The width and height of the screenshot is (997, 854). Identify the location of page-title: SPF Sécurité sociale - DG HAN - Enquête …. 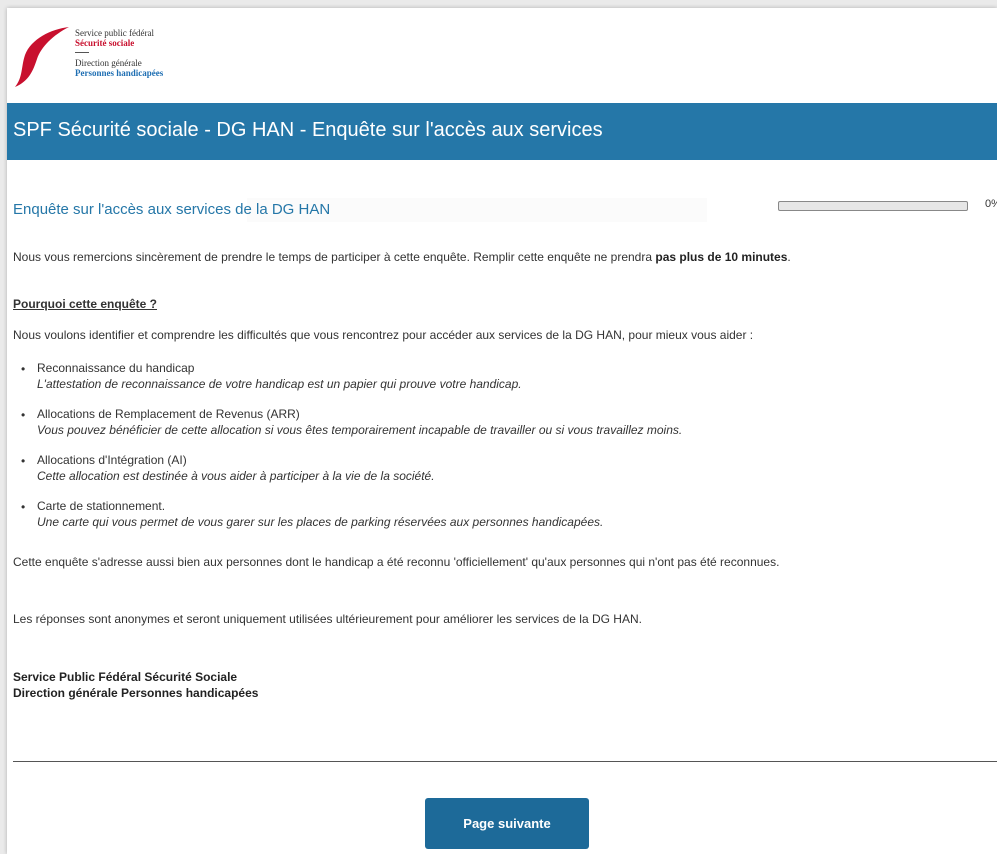
(308, 130).